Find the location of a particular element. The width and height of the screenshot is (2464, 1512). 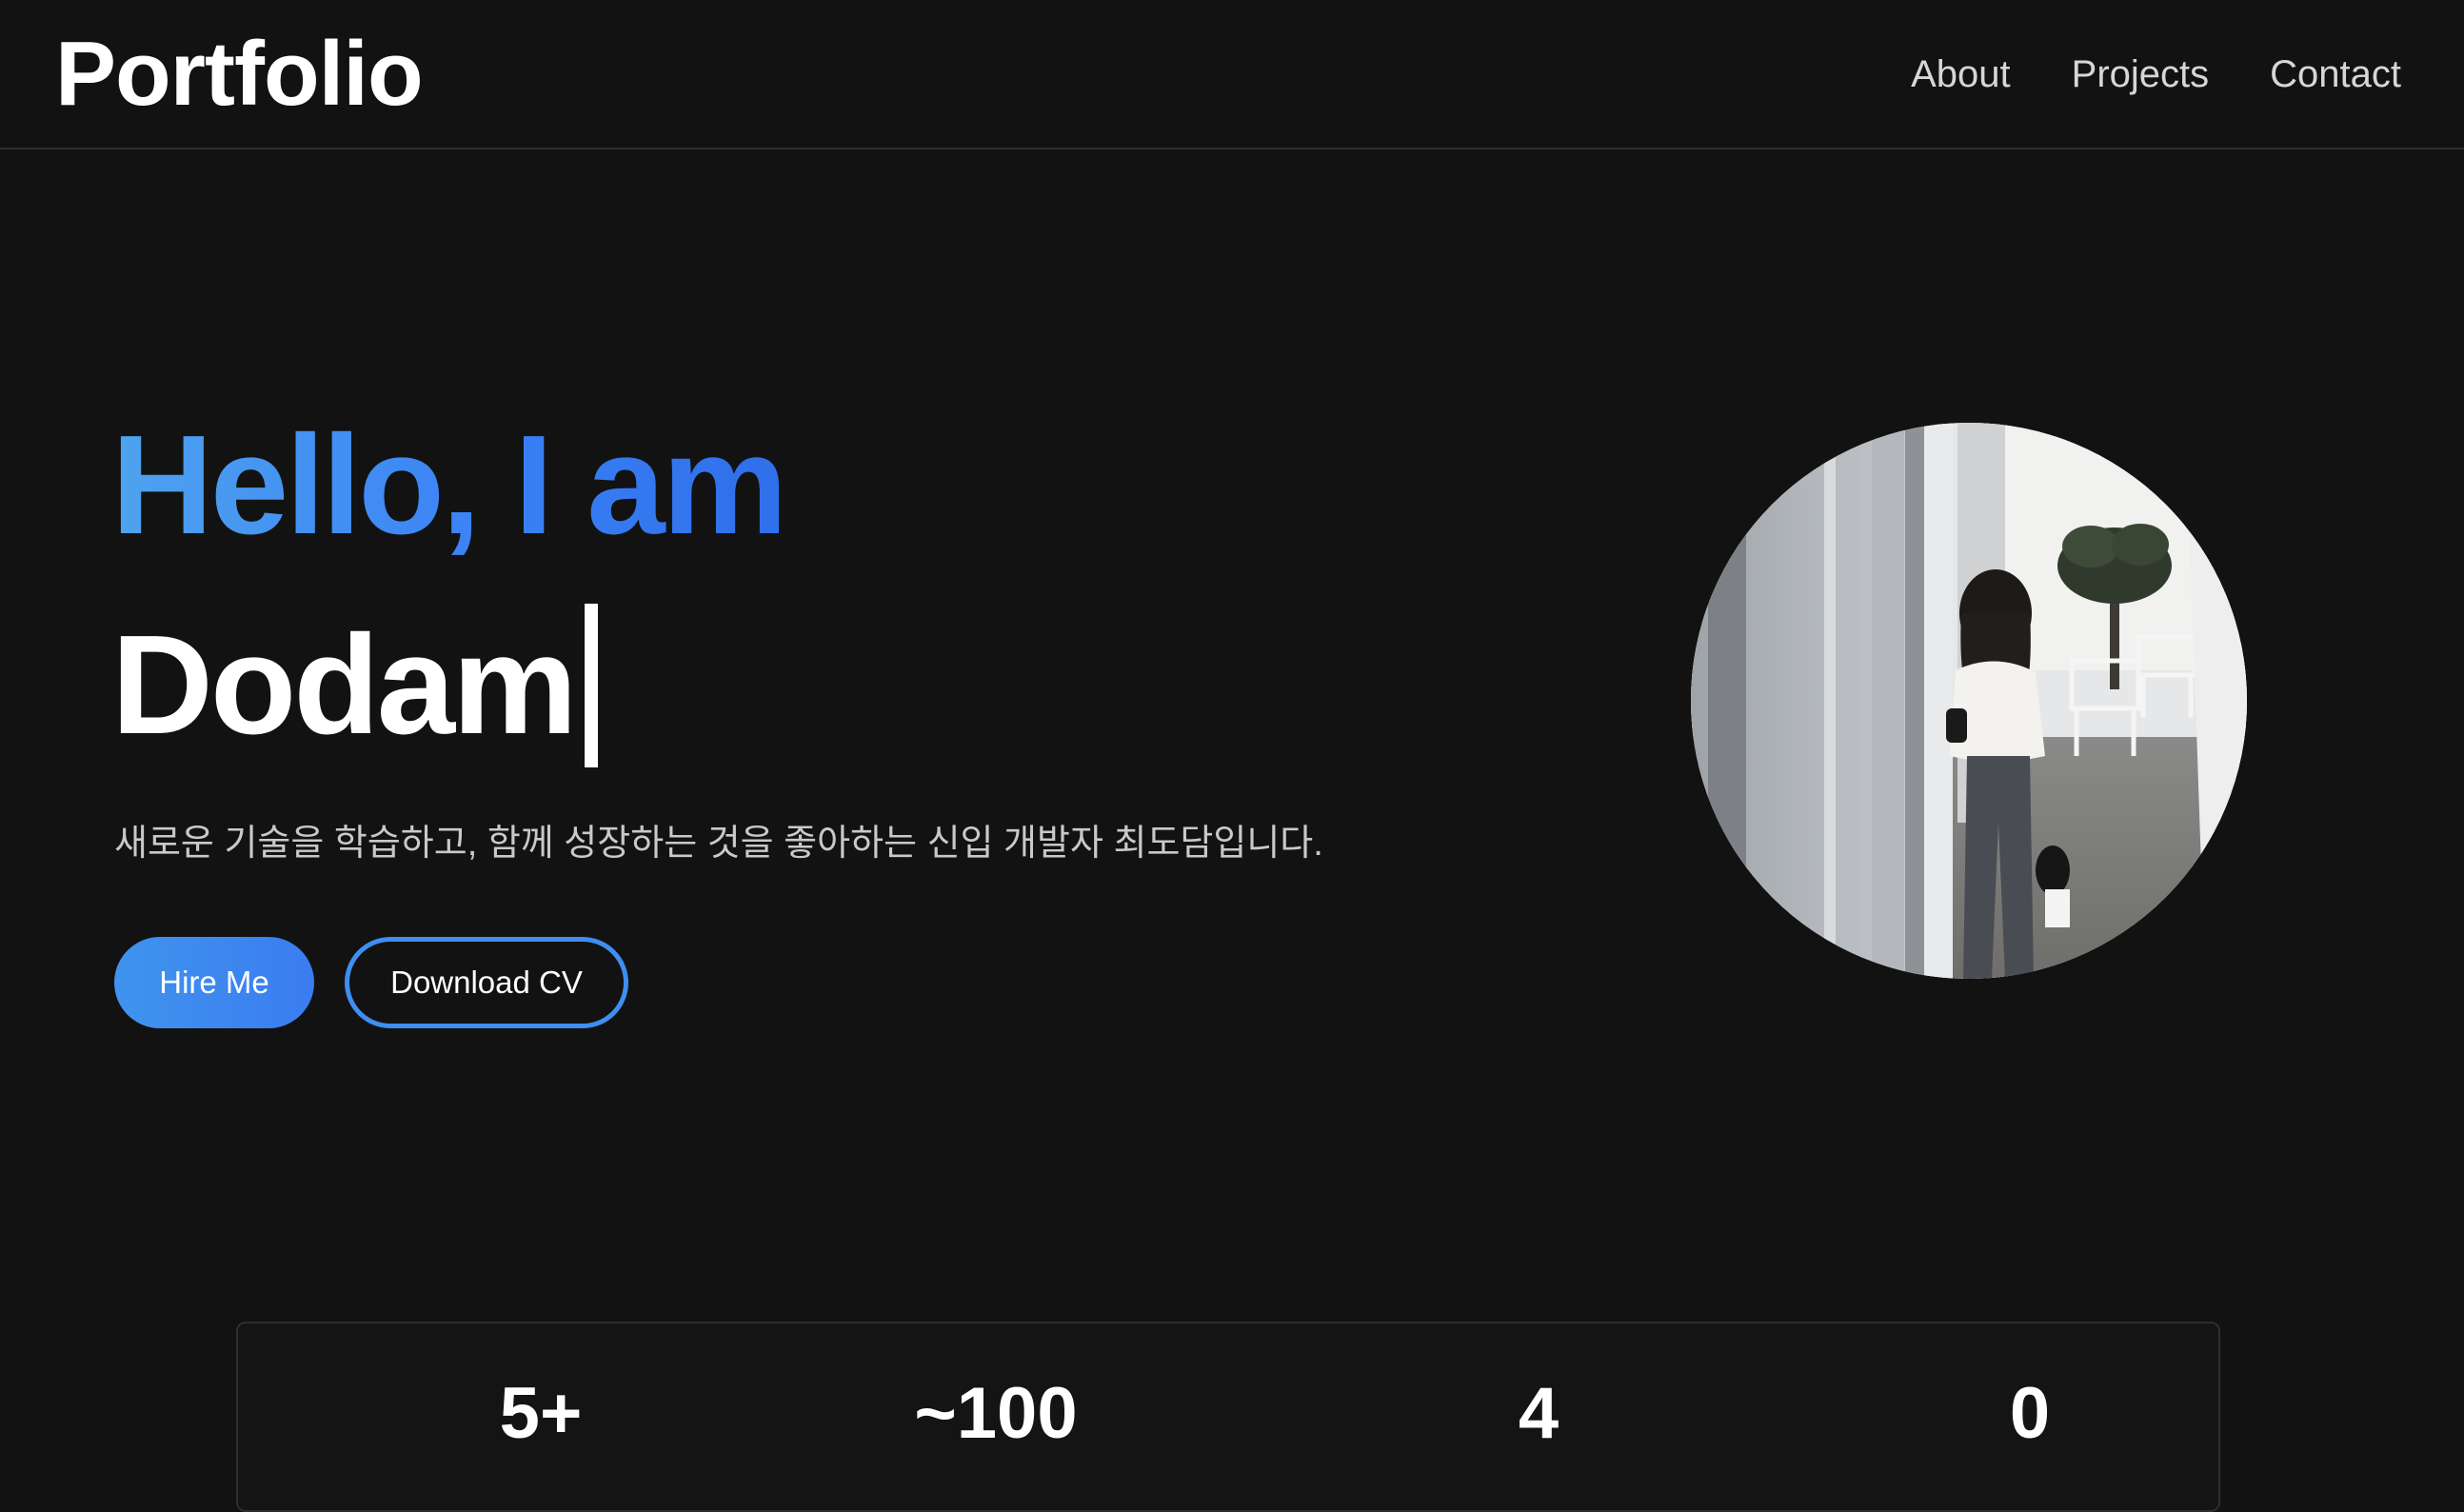

site-logo: Portfolio is located at coordinates (239, 74).